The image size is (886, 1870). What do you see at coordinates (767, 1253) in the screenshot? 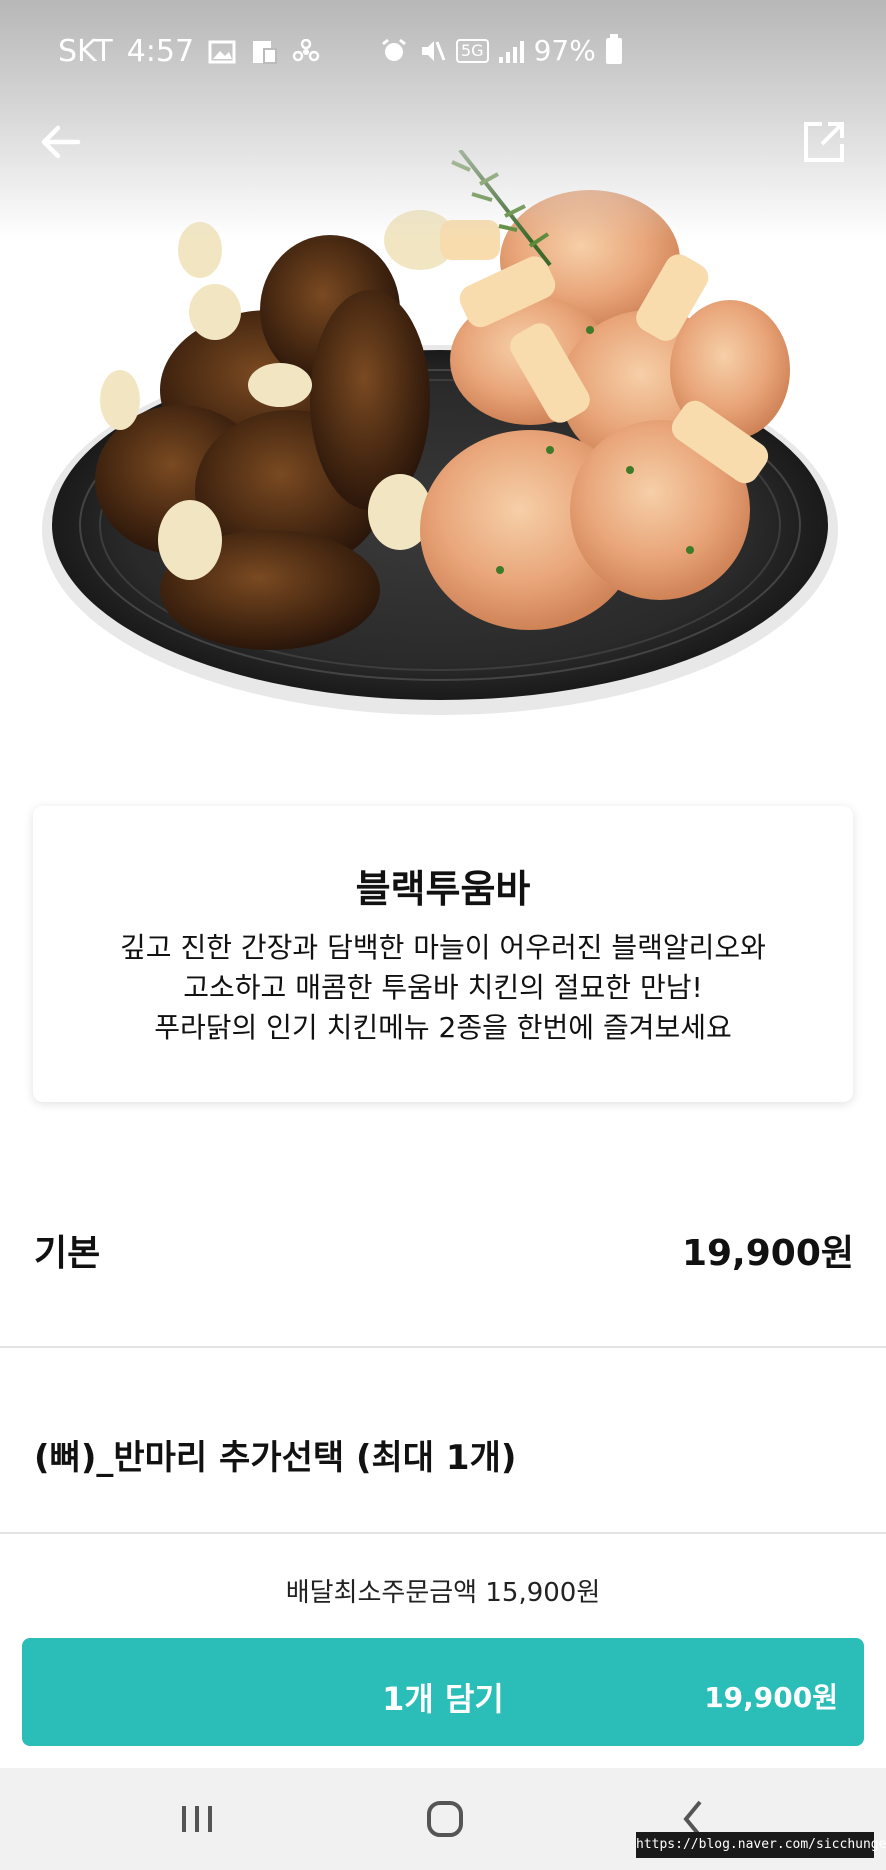
I see `base-price-value: 19,900원` at bounding box center [767, 1253].